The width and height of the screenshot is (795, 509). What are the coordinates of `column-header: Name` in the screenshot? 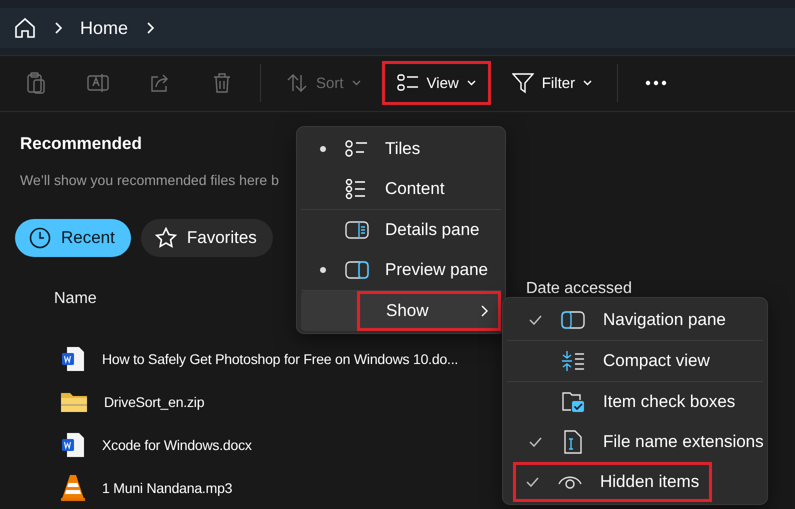 It's located at (75, 299).